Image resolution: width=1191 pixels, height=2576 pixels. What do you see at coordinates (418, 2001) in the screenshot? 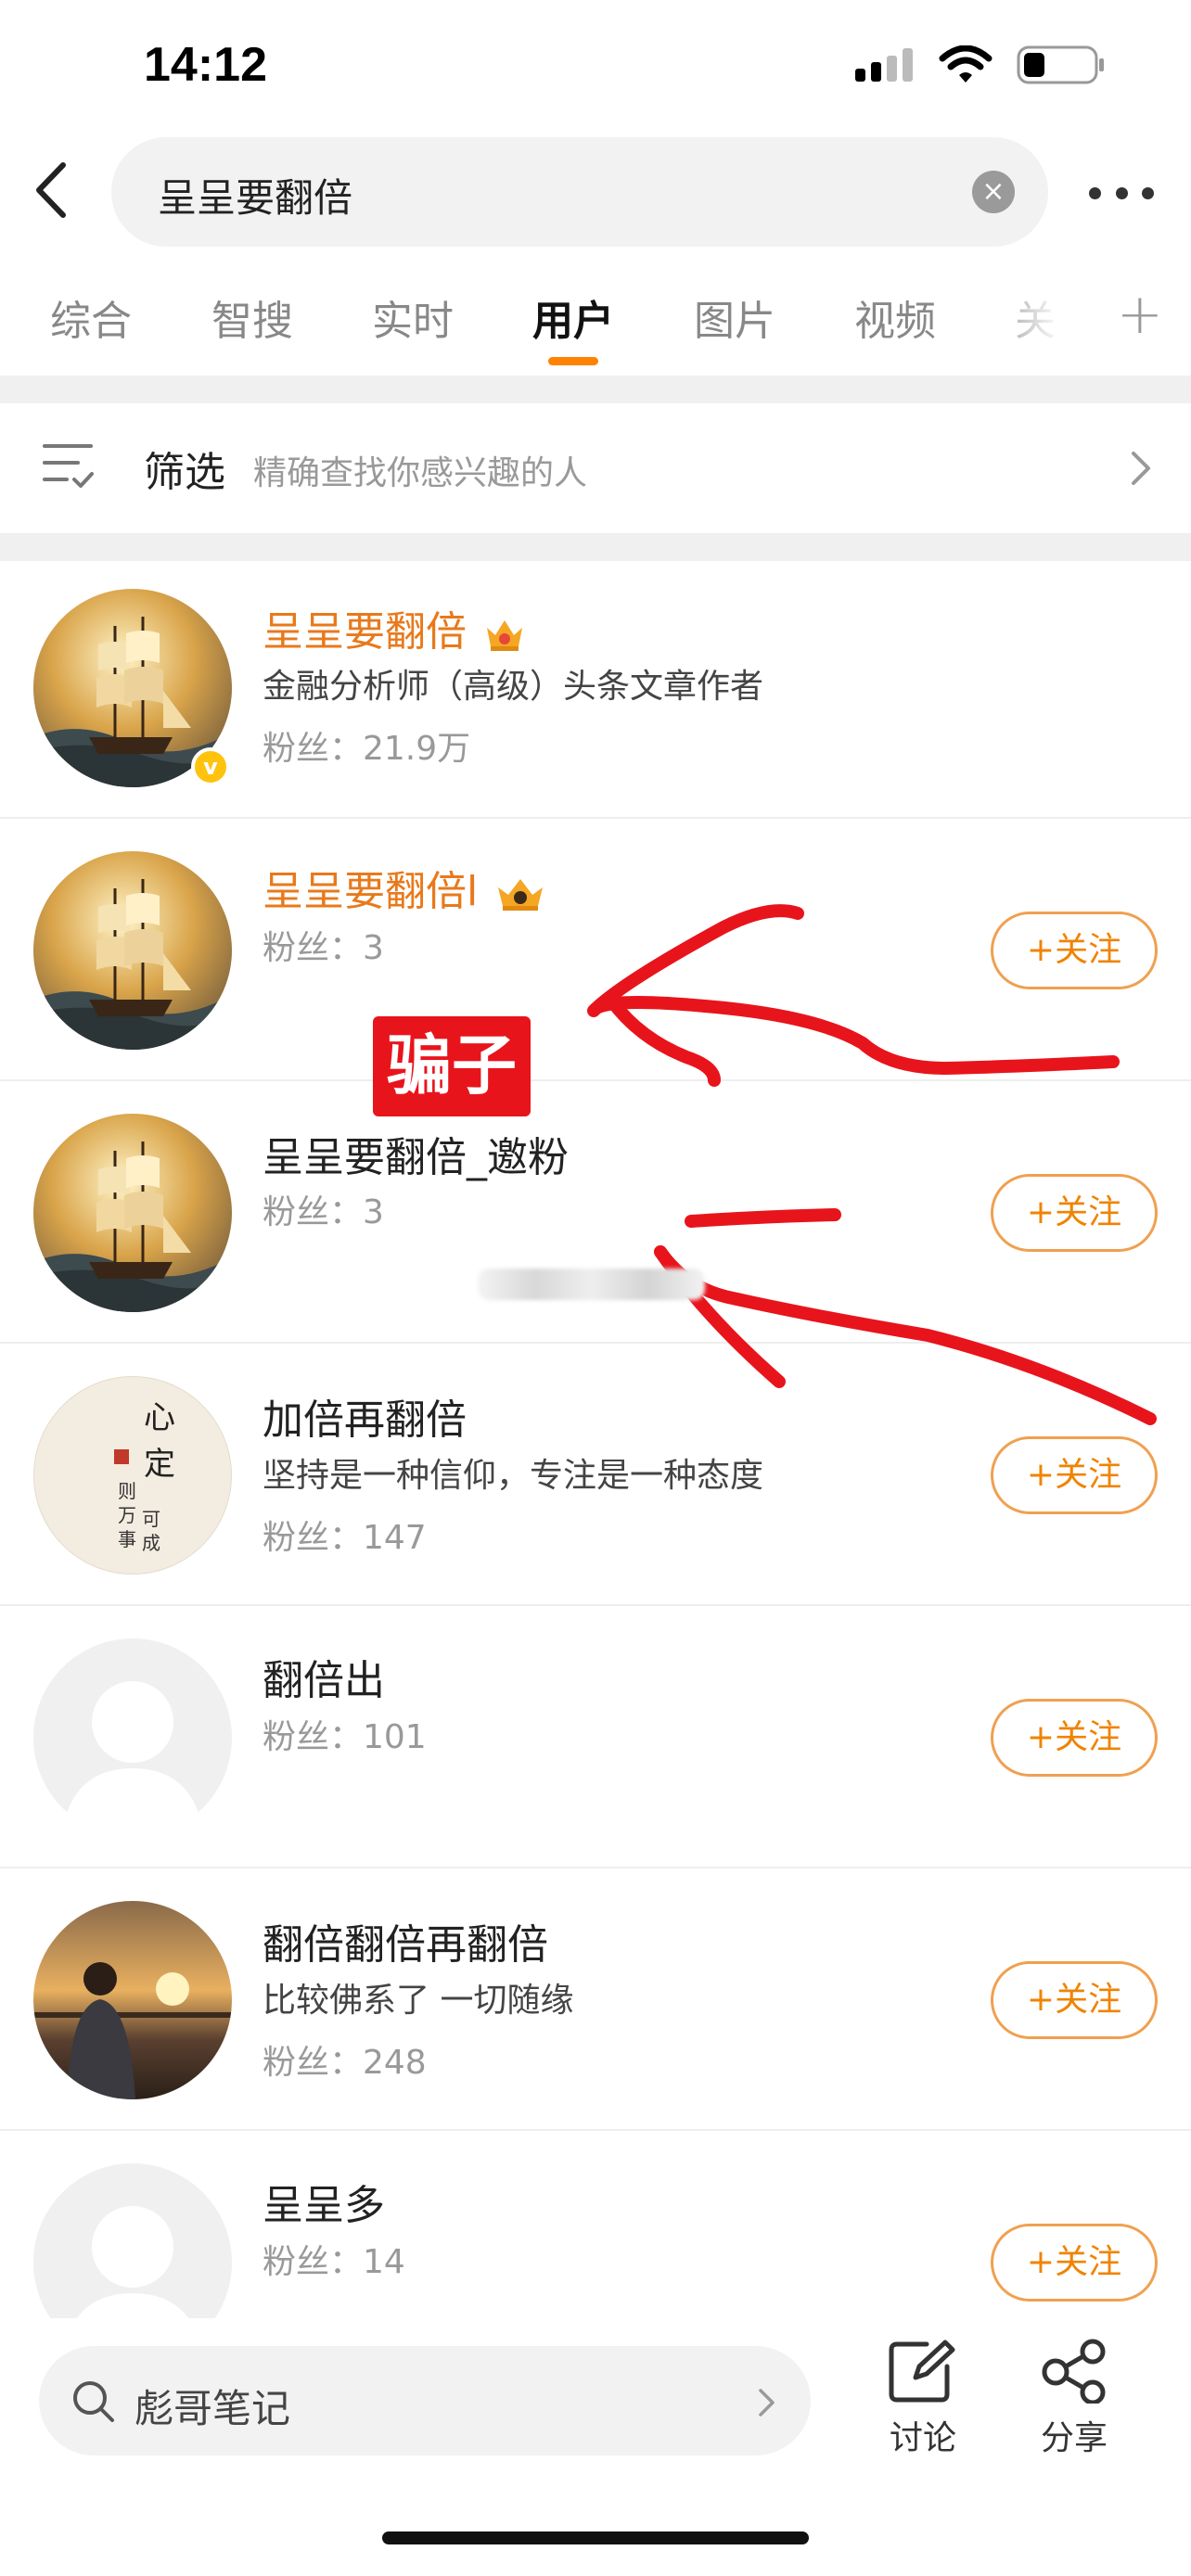
I see `user-bio: 比较佛系了 一切随缘` at bounding box center [418, 2001].